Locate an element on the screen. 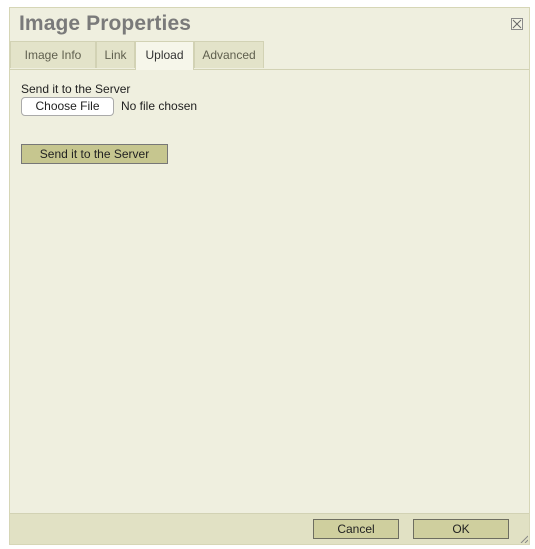 The image size is (535, 549). choose-file-button: Choose File is located at coordinates (67, 106).